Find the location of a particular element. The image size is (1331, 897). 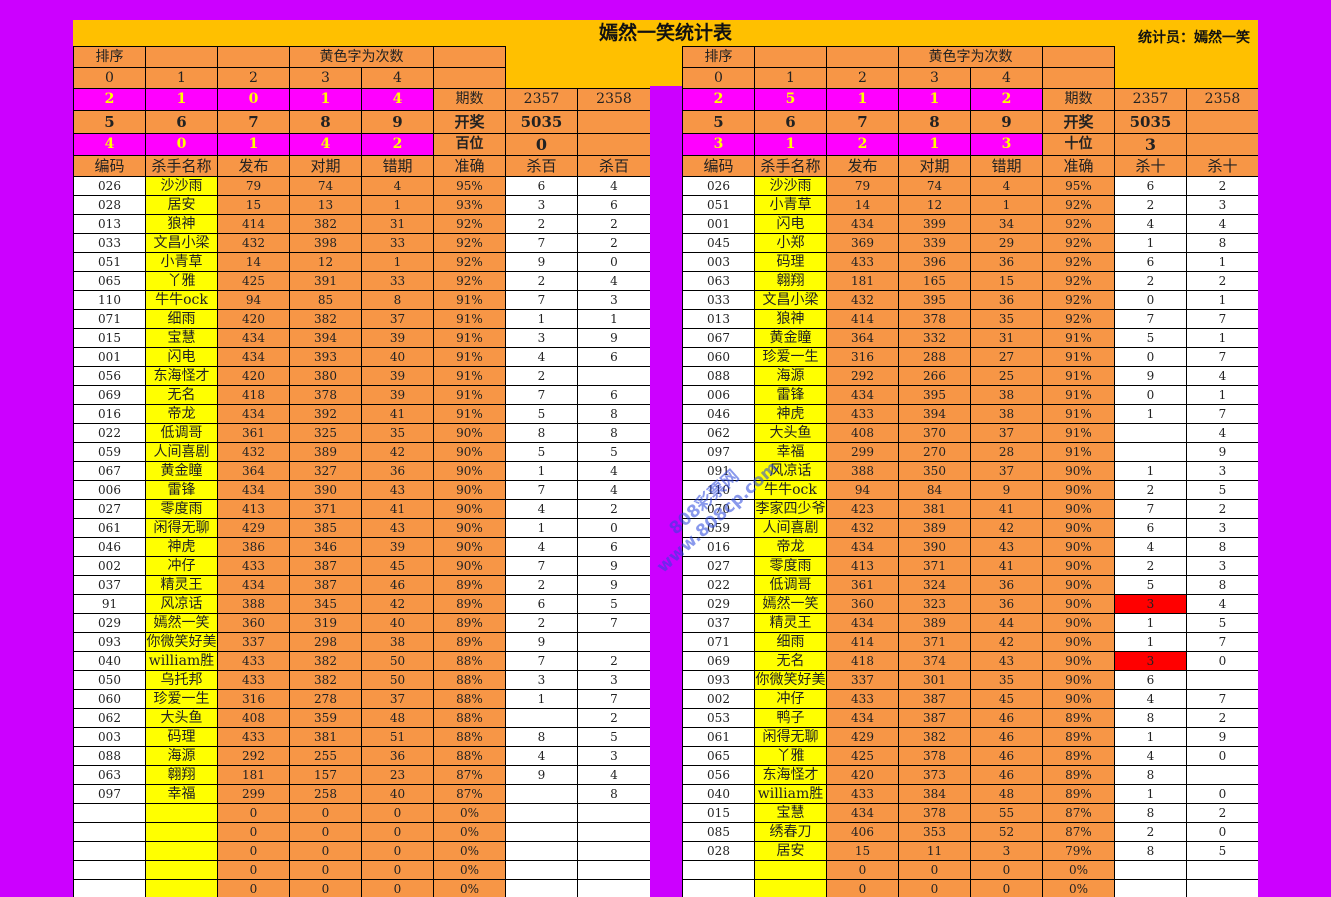

blank-cell is located at coordinates (1078, 57).